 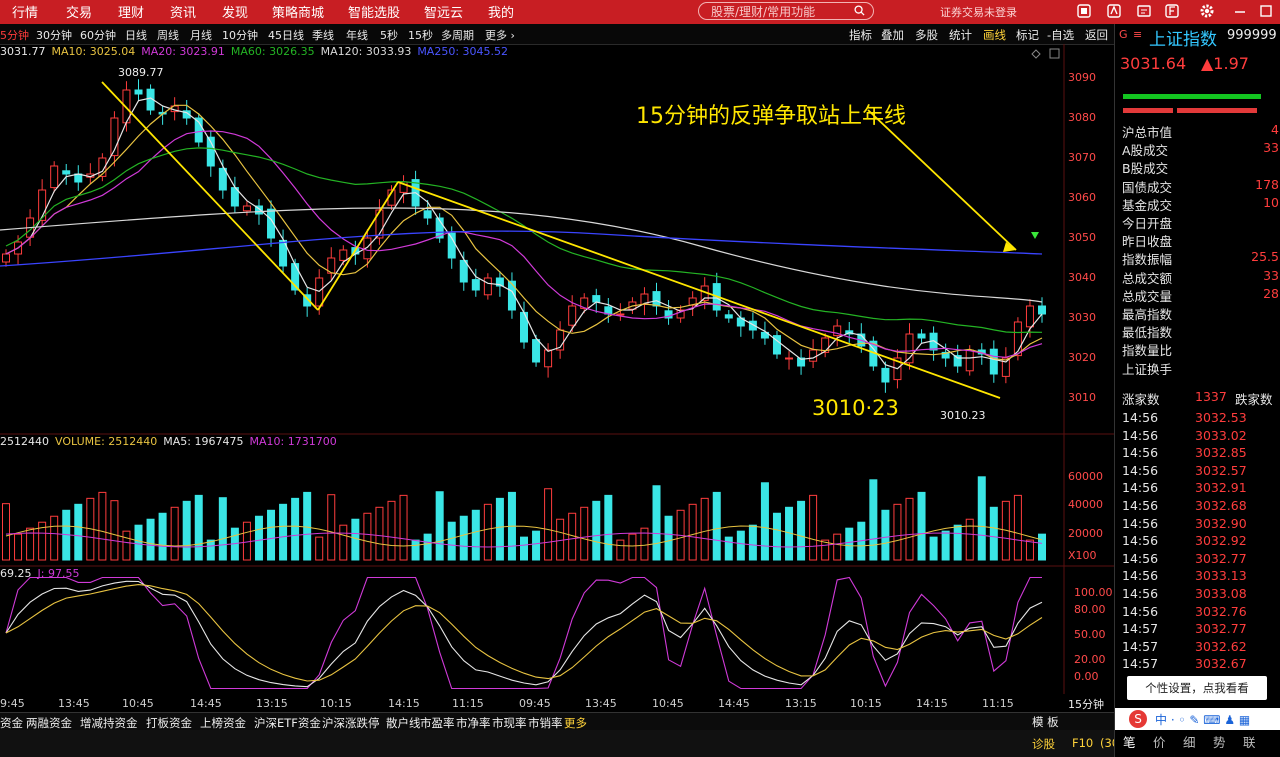 I want to click on panel-label-10: 最高指数, so click(x=1147, y=314).